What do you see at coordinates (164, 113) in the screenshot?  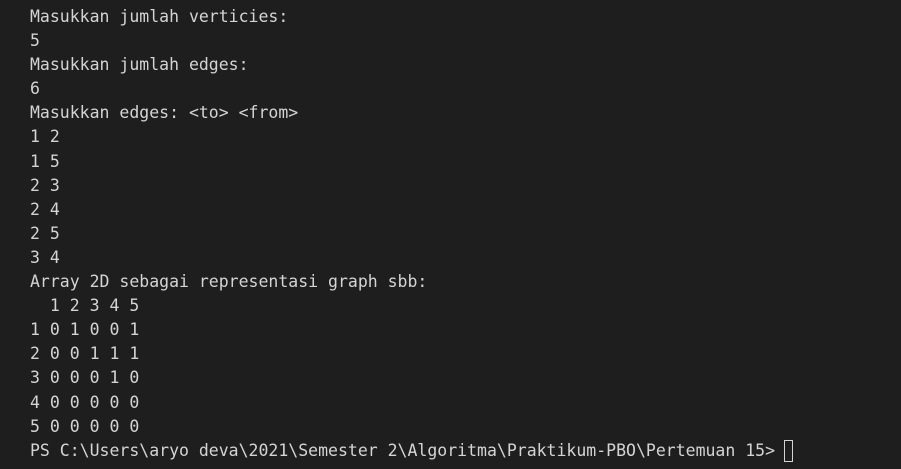 I see `output-line: Masukkan edges: <to> <from>` at bounding box center [164, 113].